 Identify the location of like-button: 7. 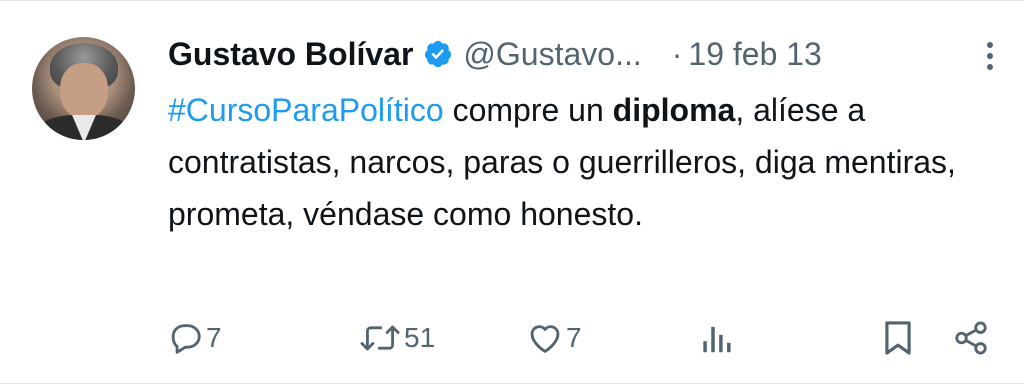
(554, 338).